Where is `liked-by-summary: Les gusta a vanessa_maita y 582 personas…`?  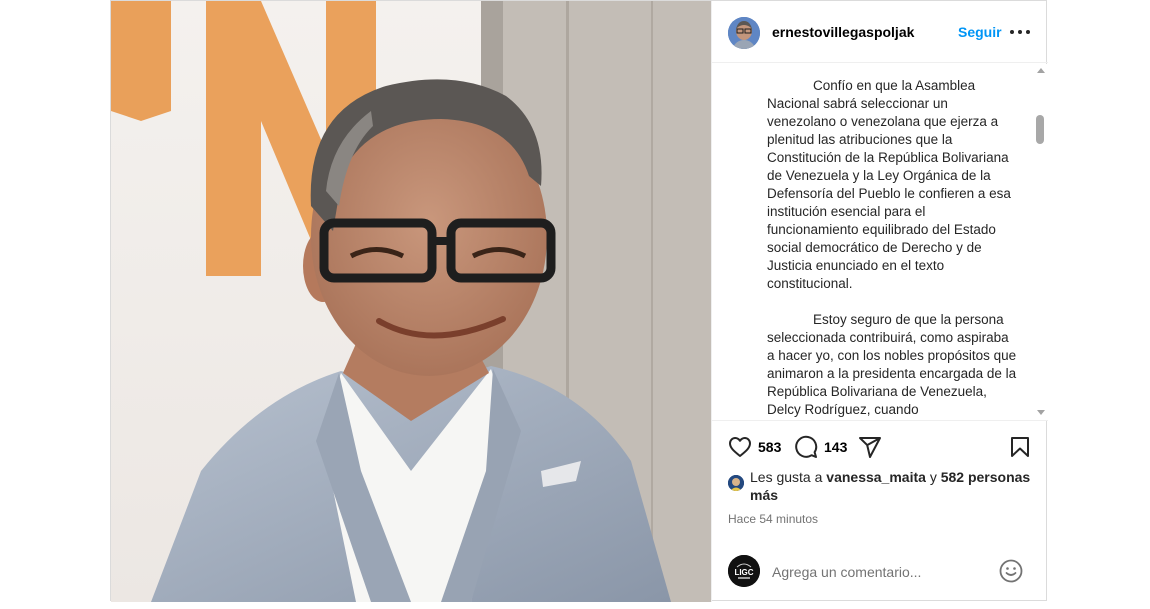
liked-by-summary: Les gusta a vanessa_maita y 582 personas… is located at coordinates (881, 486).